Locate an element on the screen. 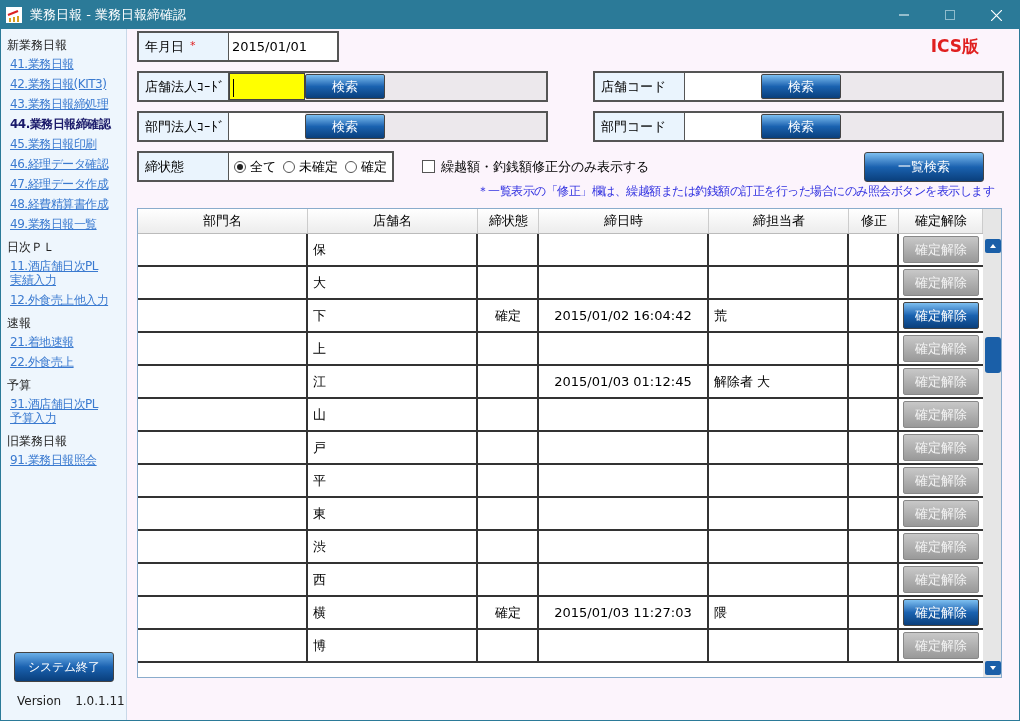  table-cell: 東 is located at coordinates (393, 513).